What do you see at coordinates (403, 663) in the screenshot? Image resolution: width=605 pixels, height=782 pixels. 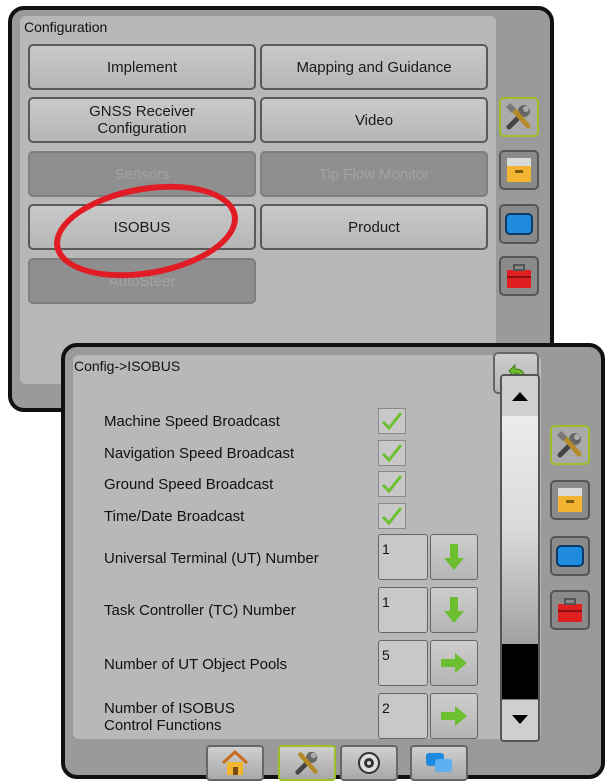 I see `ut-object-pools-field: 5` at bounding box center [403, 663].